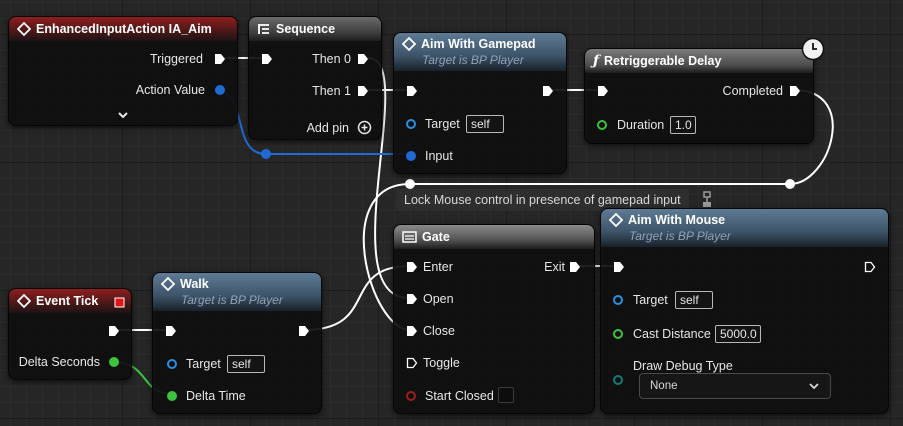 Image resolution: width=903 pixels, height=426 pixels. I want to click on sequence-icon, so click(264, 29).